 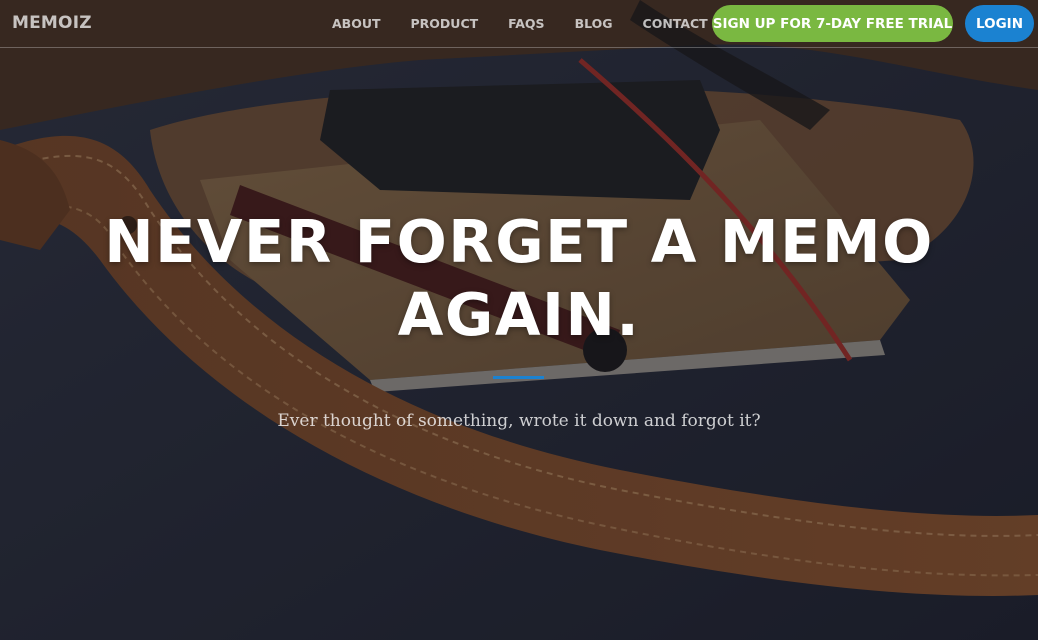 What do you see at coordinates (999, 23) in the screenshot?
I see `login-button: LOGIN` at bounding box center [999, 23].